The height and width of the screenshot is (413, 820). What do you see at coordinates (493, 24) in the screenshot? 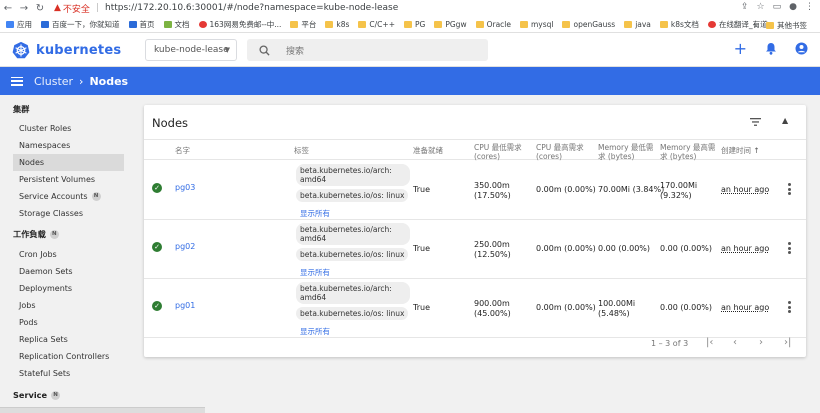
I see `bookmark-item: Oracle` at bounding box center [493, 24].